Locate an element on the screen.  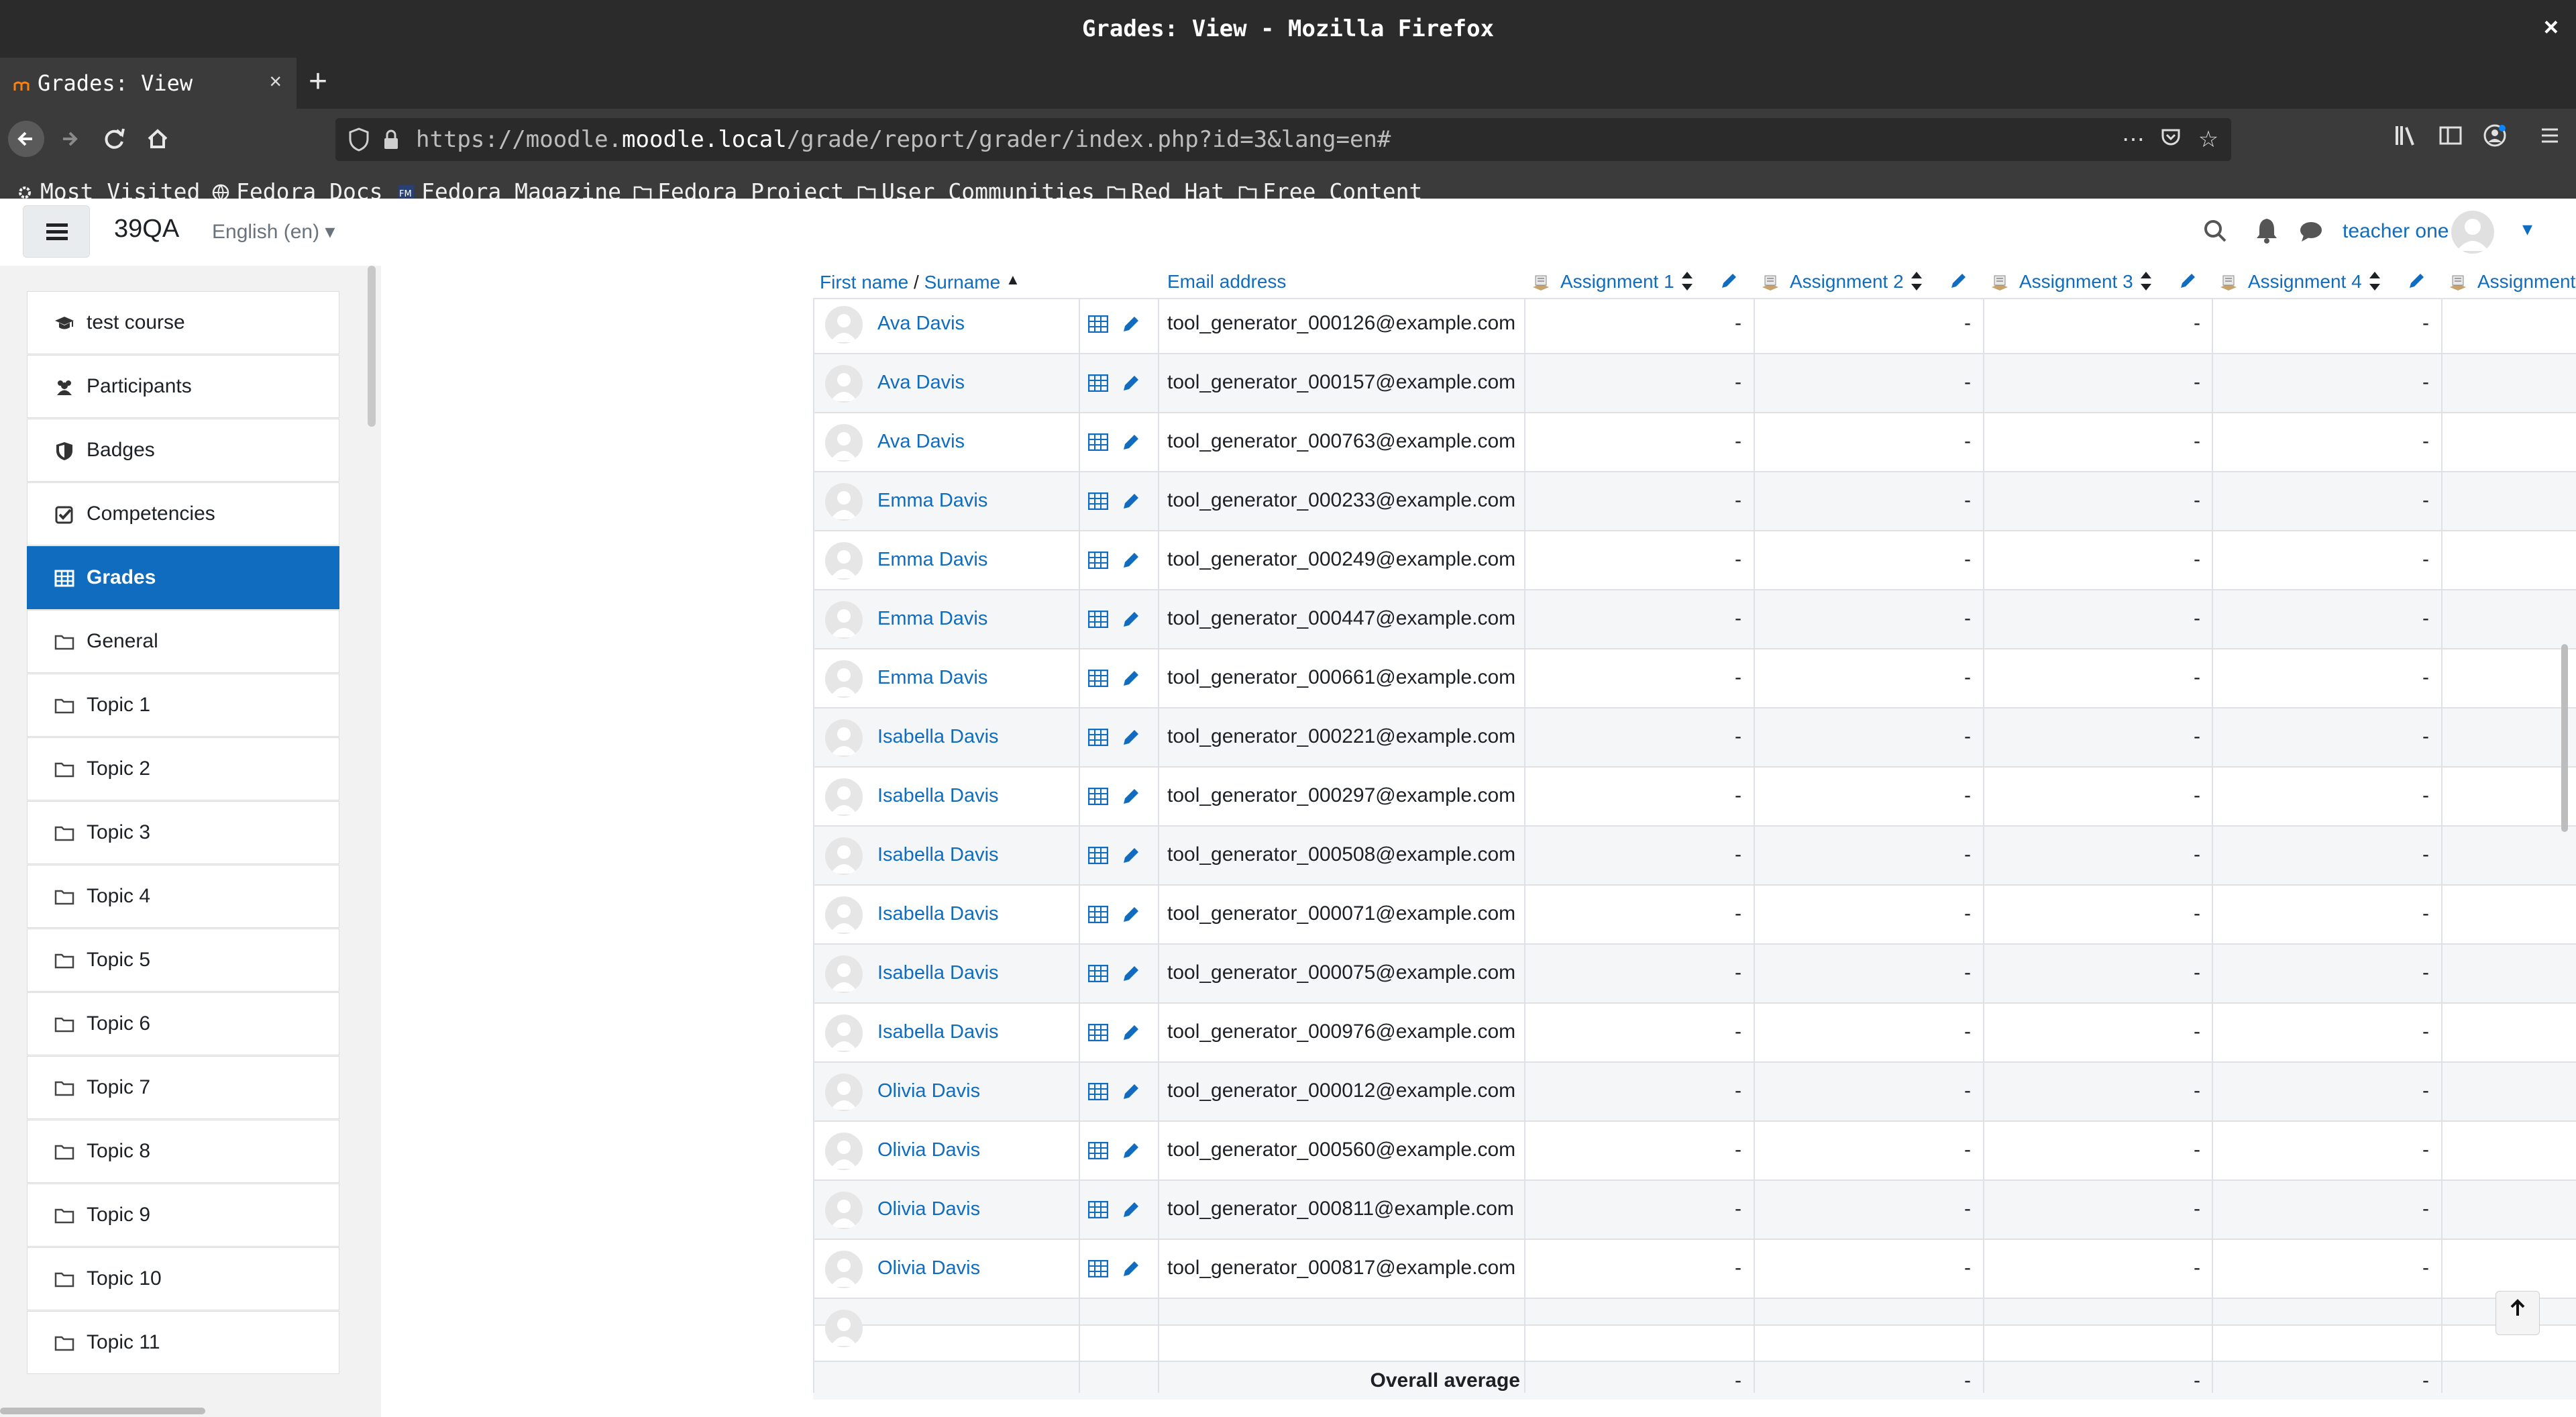
user-name-link: Ava Davis is located at coordinates (921, 382).